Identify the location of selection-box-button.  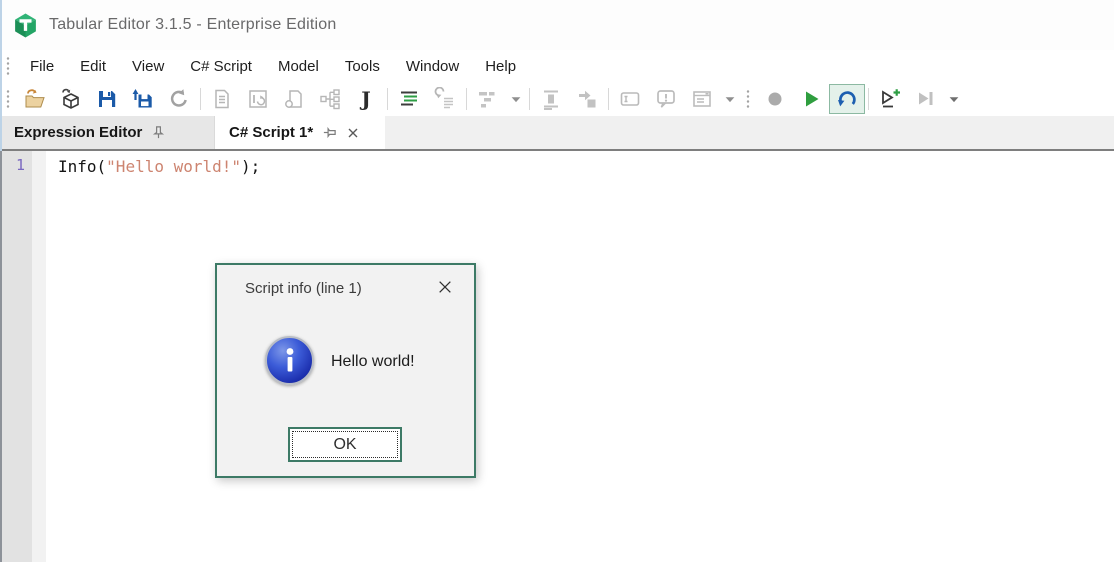
(630, 99).